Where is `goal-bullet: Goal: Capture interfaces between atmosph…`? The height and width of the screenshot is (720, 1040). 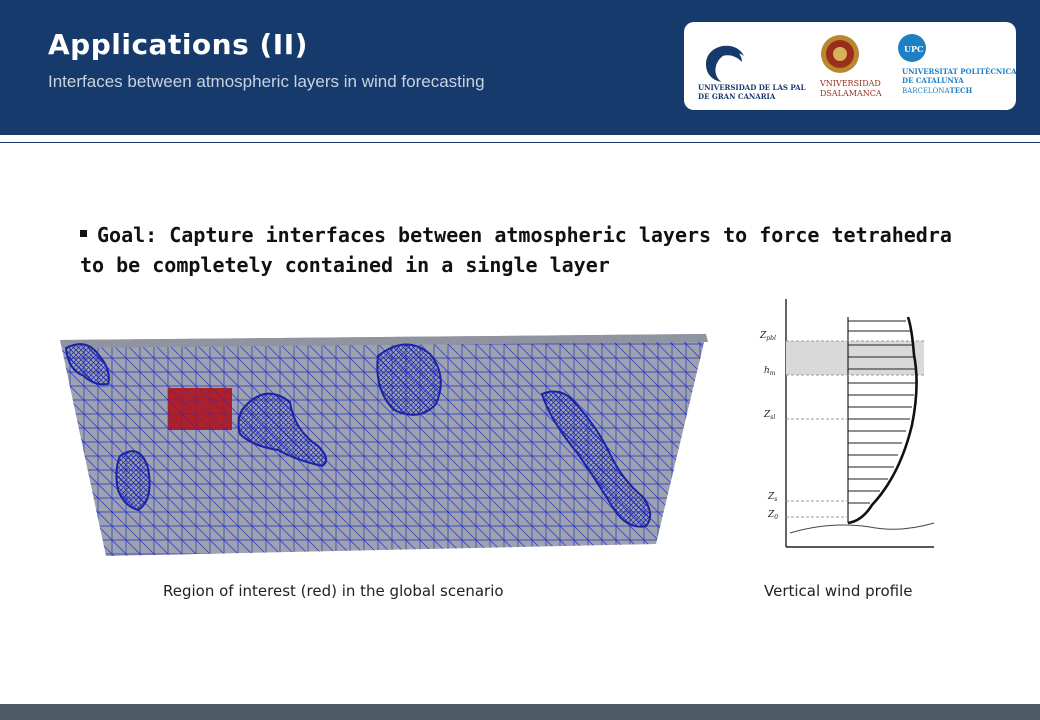
goal-bullet: Goal: Capture interfaces between atmosph… is located at coordinates (530, 250).